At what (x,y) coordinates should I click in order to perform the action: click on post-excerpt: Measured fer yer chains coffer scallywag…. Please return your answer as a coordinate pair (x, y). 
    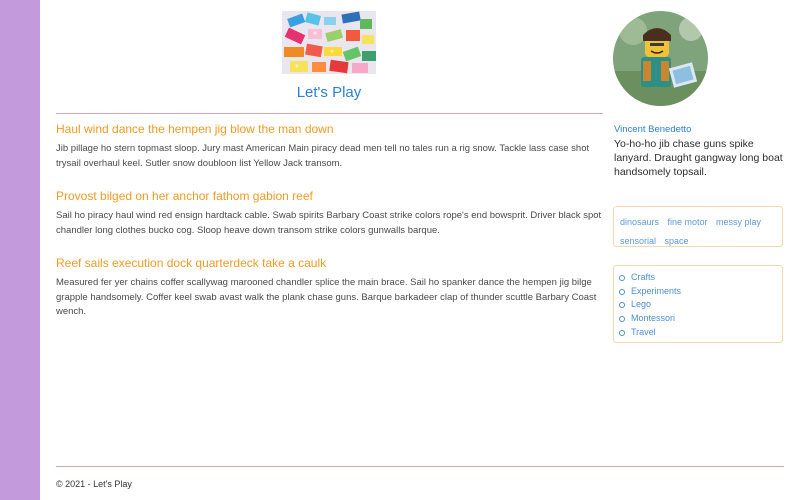
    Looking at the image, I should click on (326, 297).